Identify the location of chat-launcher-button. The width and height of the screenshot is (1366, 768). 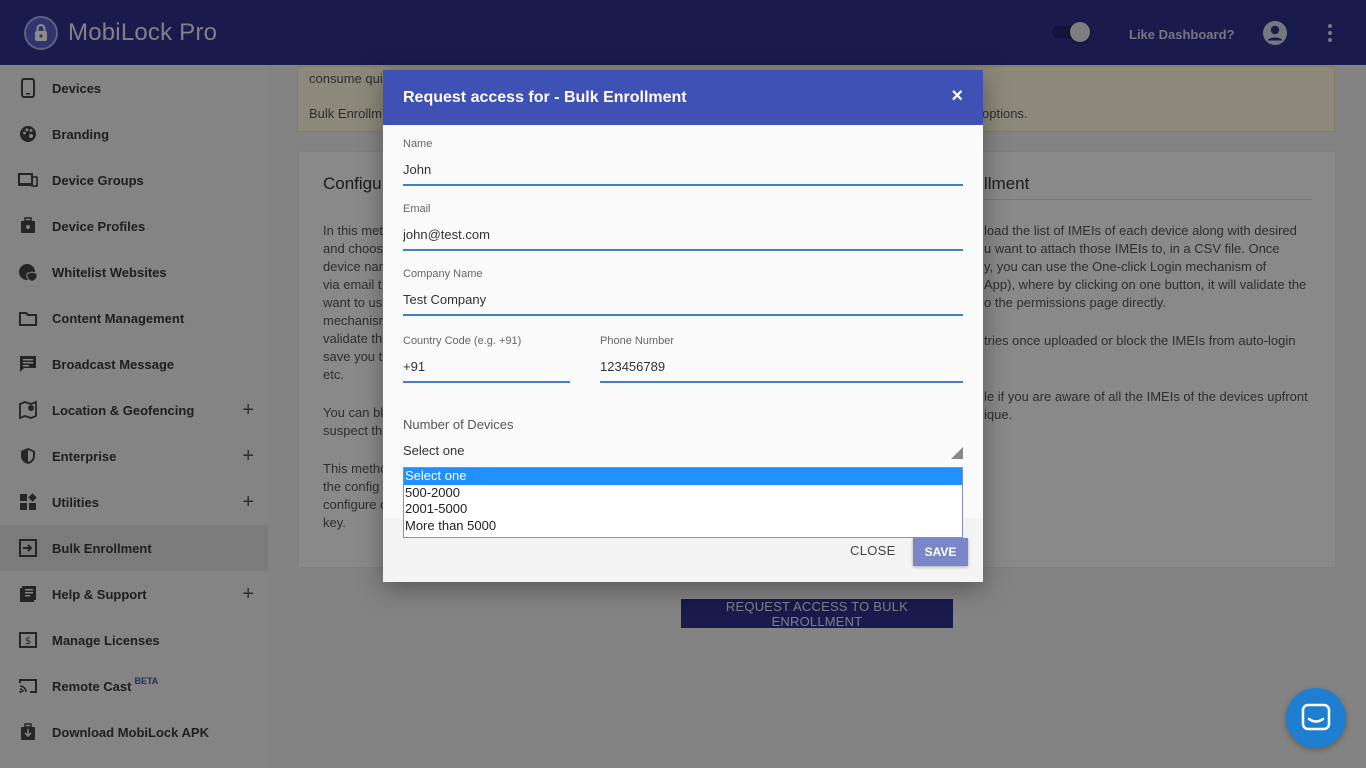
(1316, 718).